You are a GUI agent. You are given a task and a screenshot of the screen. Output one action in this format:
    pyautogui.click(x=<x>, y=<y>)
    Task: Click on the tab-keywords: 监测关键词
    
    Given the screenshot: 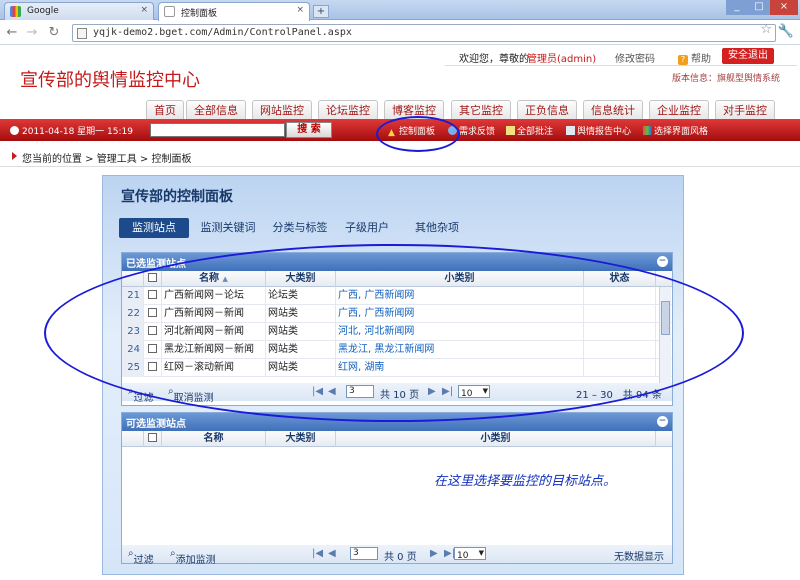 What is the action you would take?
    pyautogui.click(x=228, y=228)
    